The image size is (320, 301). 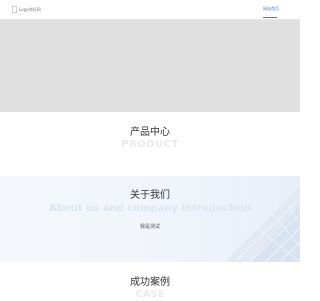 I want to click on logo-image-icon, so click(x=14, y=9).